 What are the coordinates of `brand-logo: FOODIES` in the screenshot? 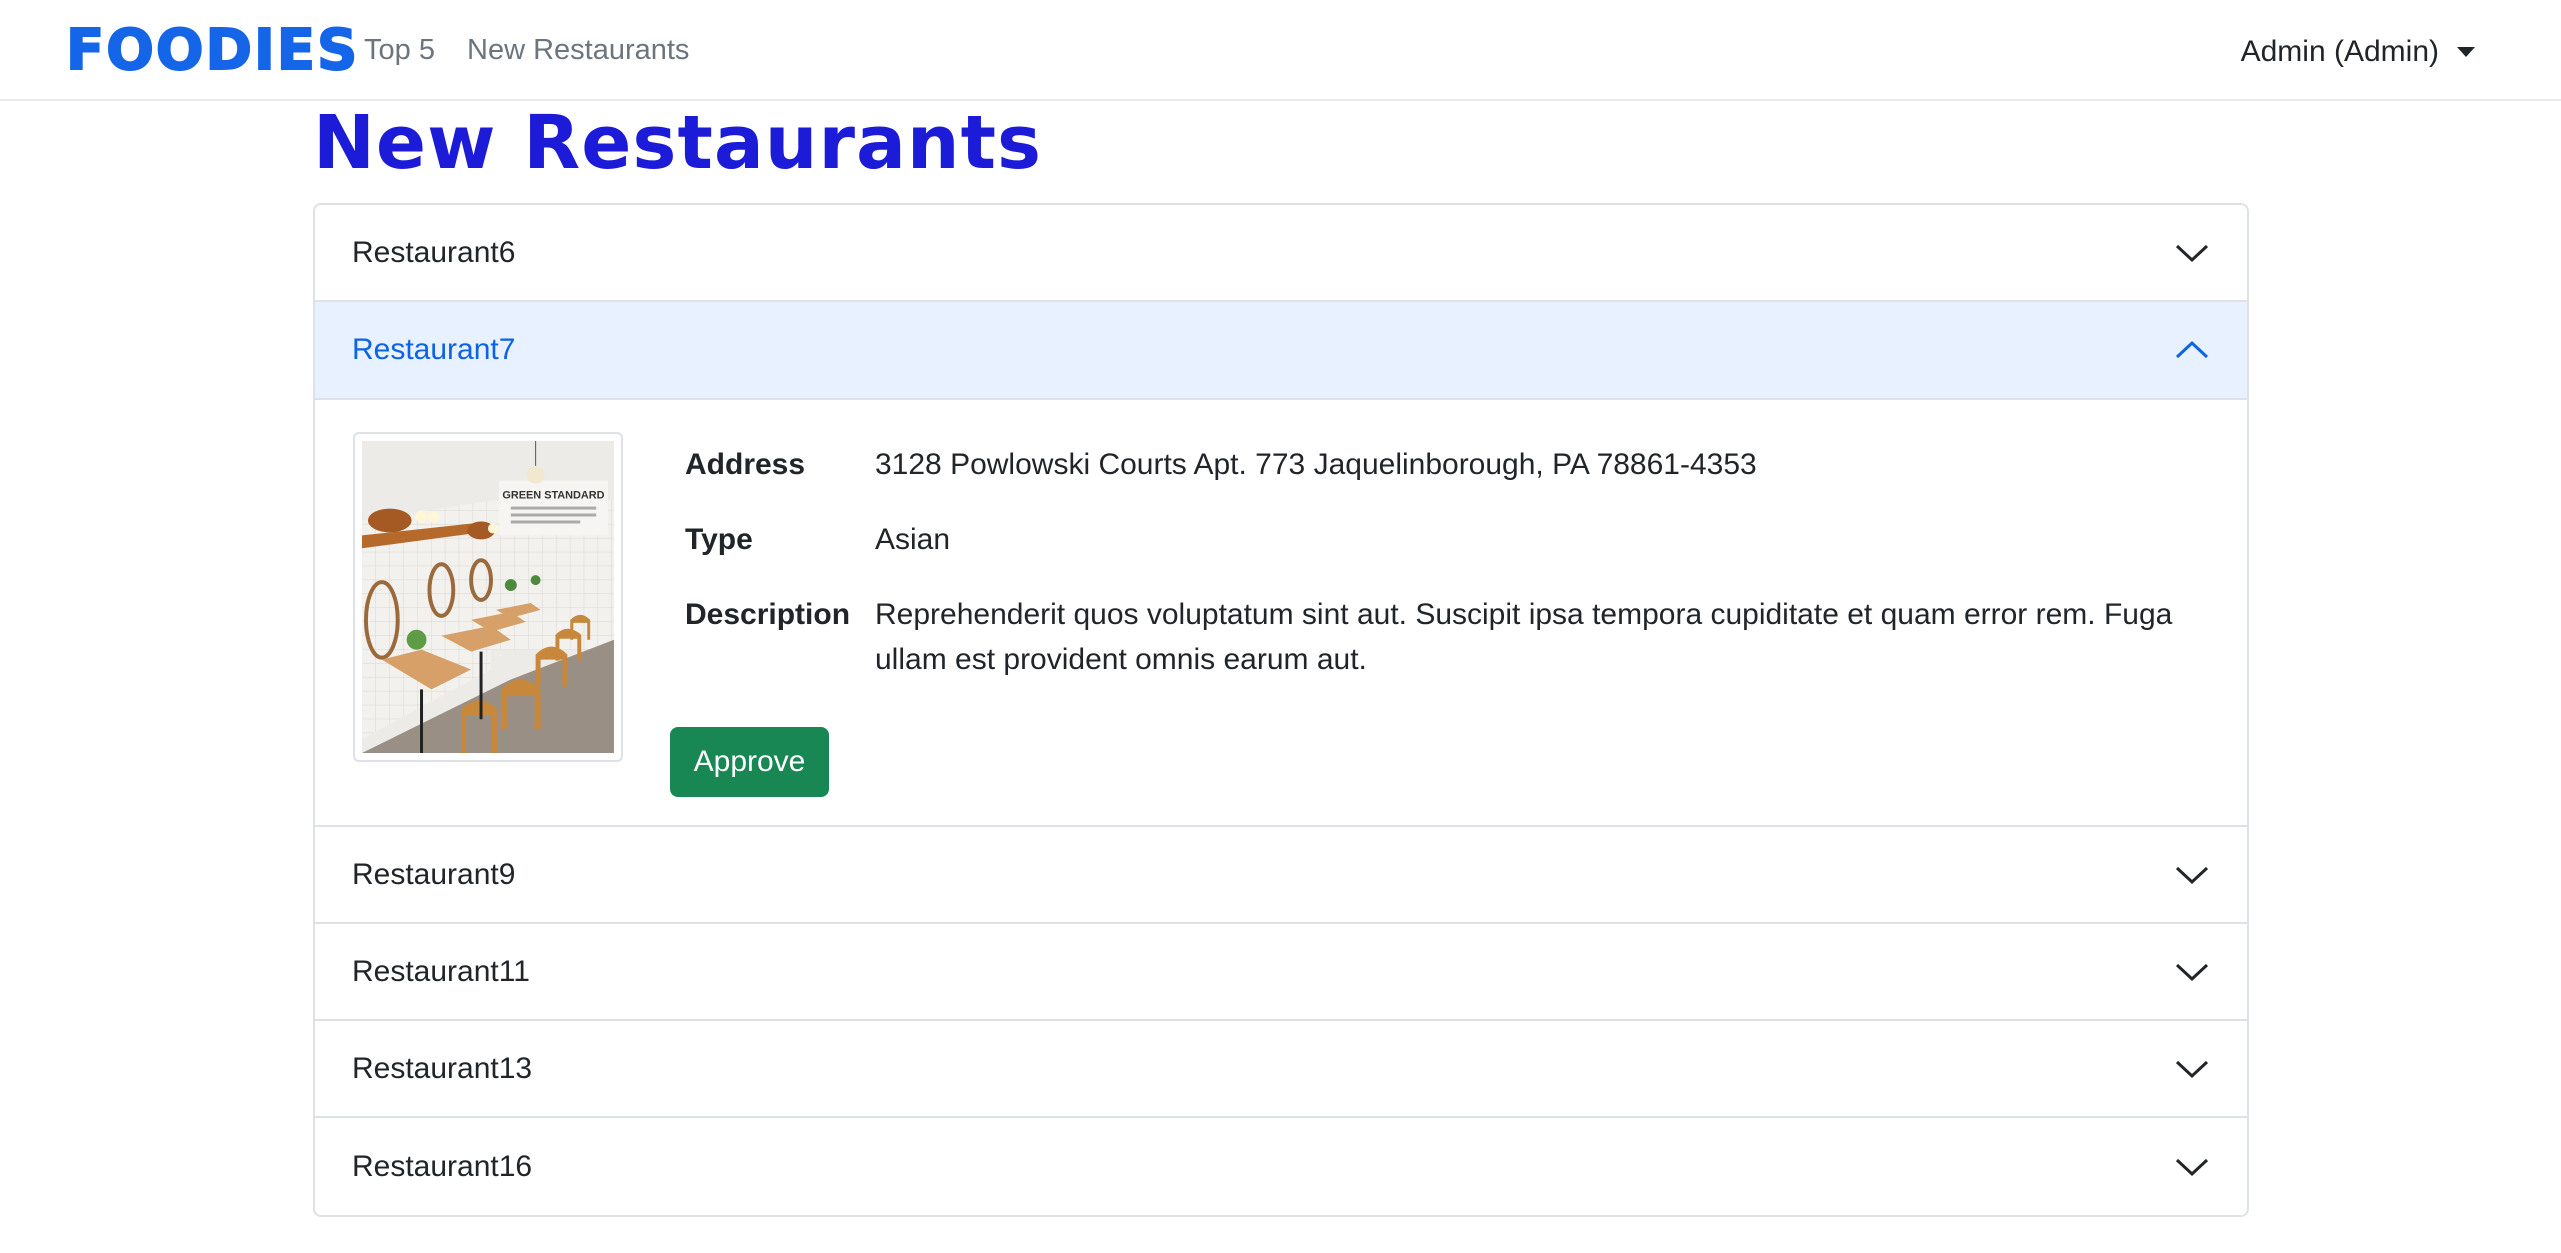 It's located at (212, 50).